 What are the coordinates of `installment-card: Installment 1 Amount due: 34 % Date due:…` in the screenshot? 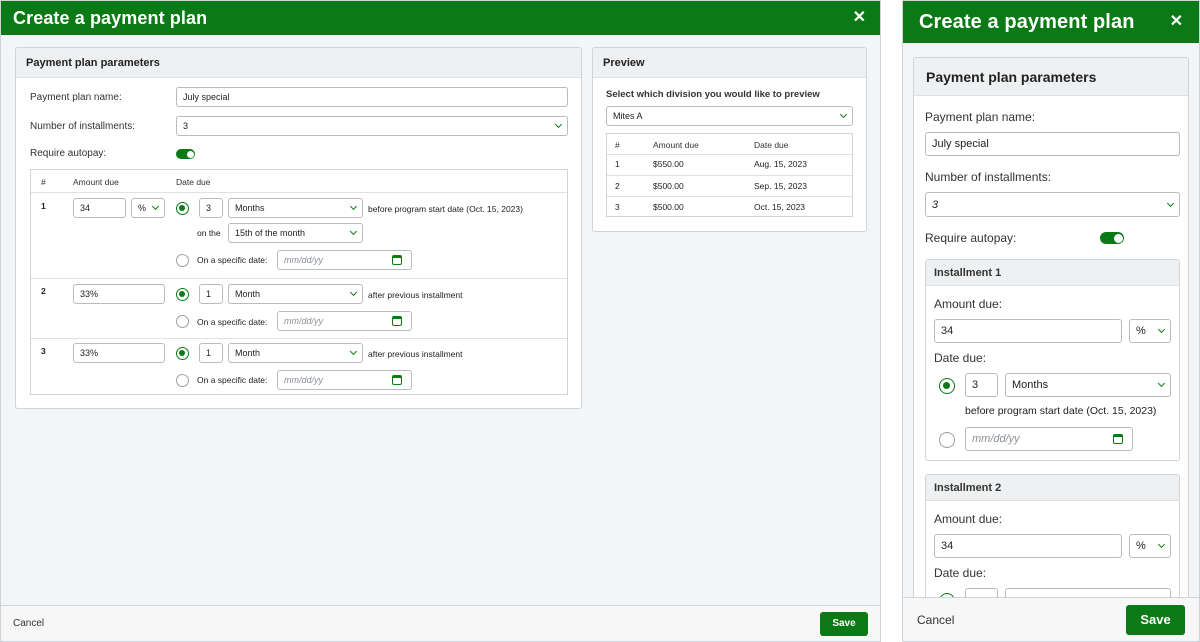 It's located at (1052, 360).